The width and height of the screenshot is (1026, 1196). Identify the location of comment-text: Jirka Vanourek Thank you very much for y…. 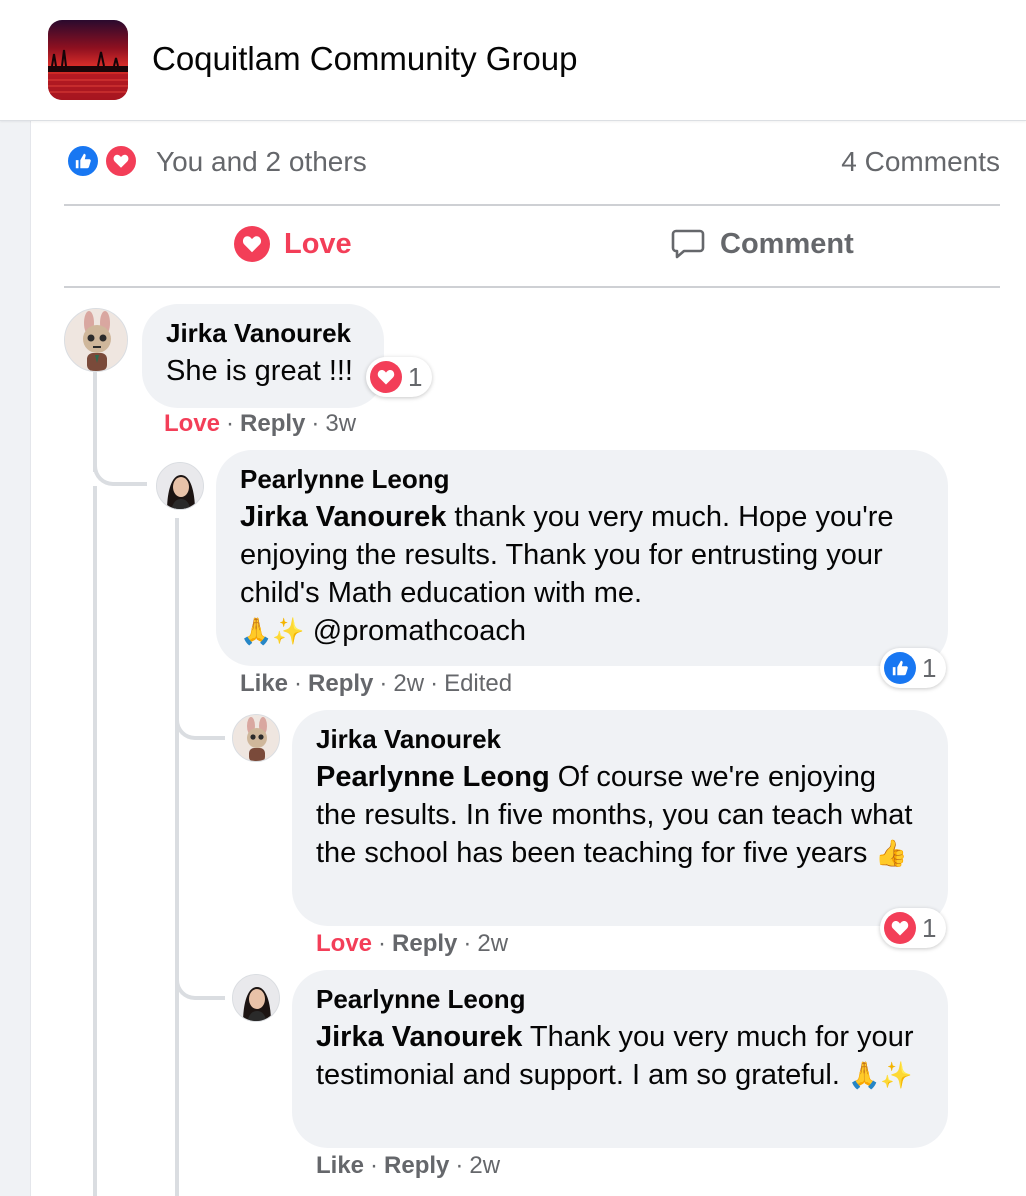
(620, 1056).